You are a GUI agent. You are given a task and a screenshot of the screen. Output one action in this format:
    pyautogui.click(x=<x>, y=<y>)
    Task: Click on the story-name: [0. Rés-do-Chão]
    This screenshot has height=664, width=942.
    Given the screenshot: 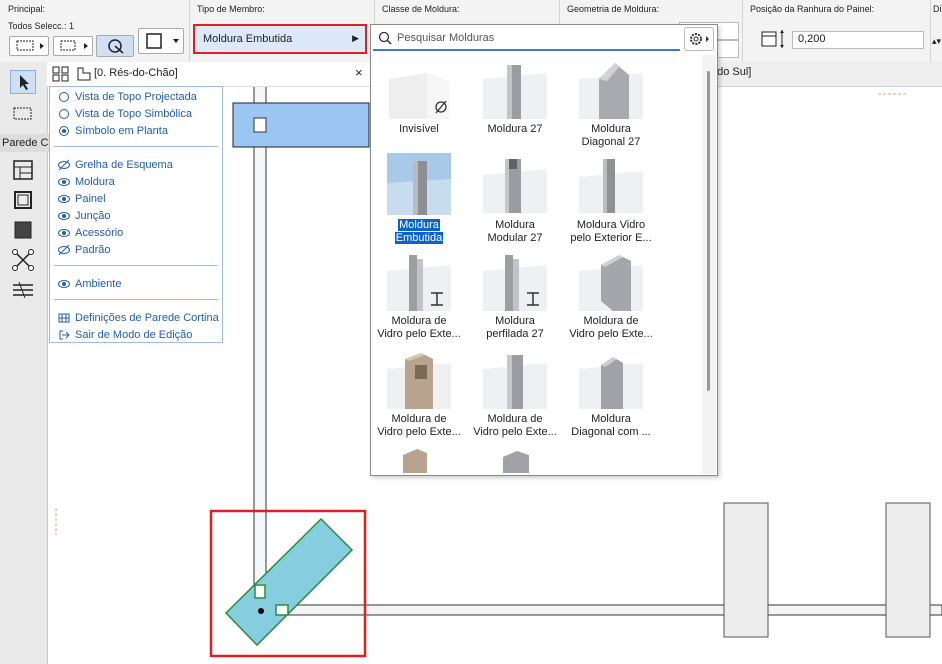 What is the action you would take?
    pyautogui.click(x=136, y=73)
    